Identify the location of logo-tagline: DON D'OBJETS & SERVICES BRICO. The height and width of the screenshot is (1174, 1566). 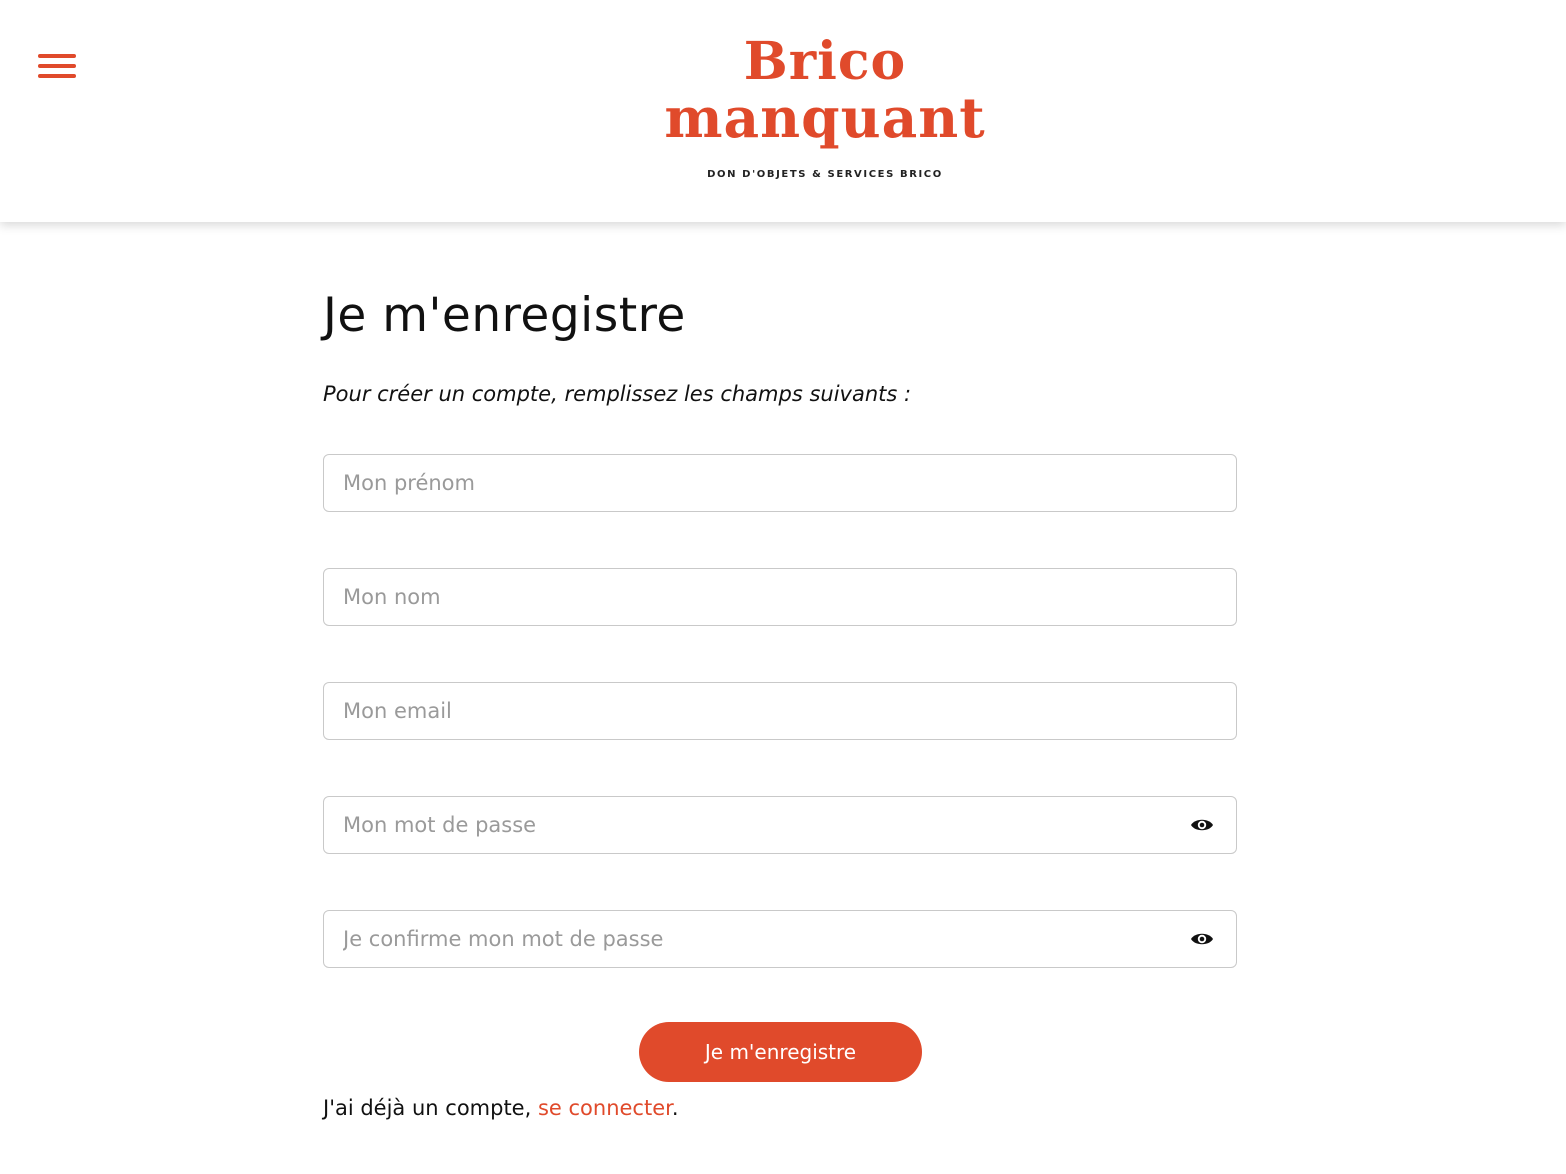
(825, 174).